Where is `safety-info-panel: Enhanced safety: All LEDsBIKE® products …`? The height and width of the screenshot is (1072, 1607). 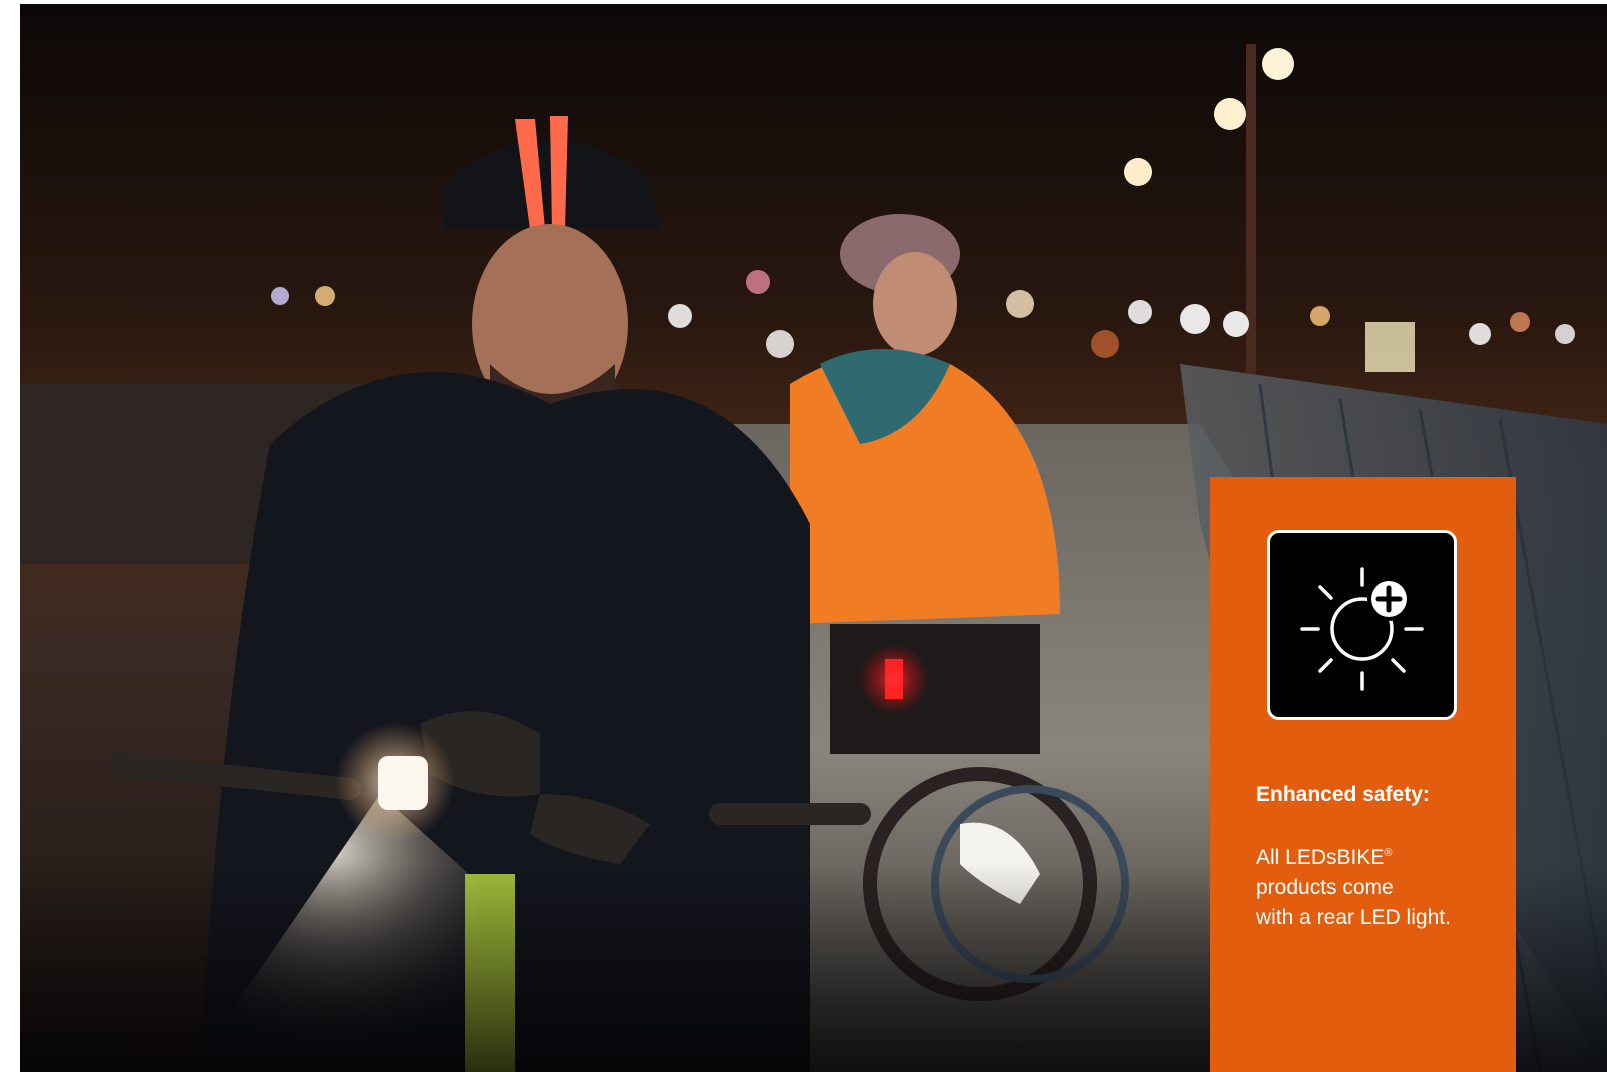
safety-info-panel: Enhanced safety: All LEDsBIKE® products … is located at coordinates (1363, 774).